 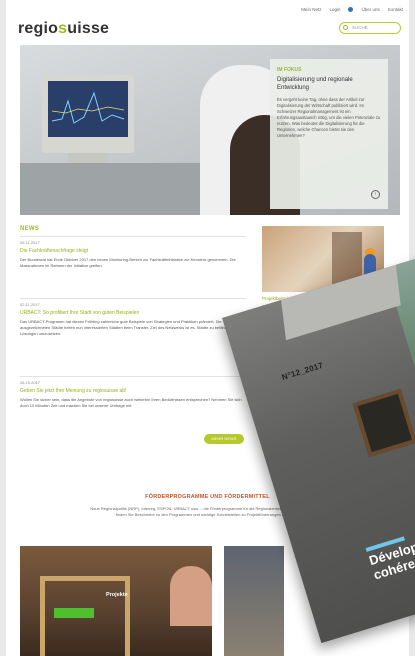 What do you see at coordinates (88, 109) in the screenshot?
I see `hero-monitor-screen` at bounding box center [88, 109].